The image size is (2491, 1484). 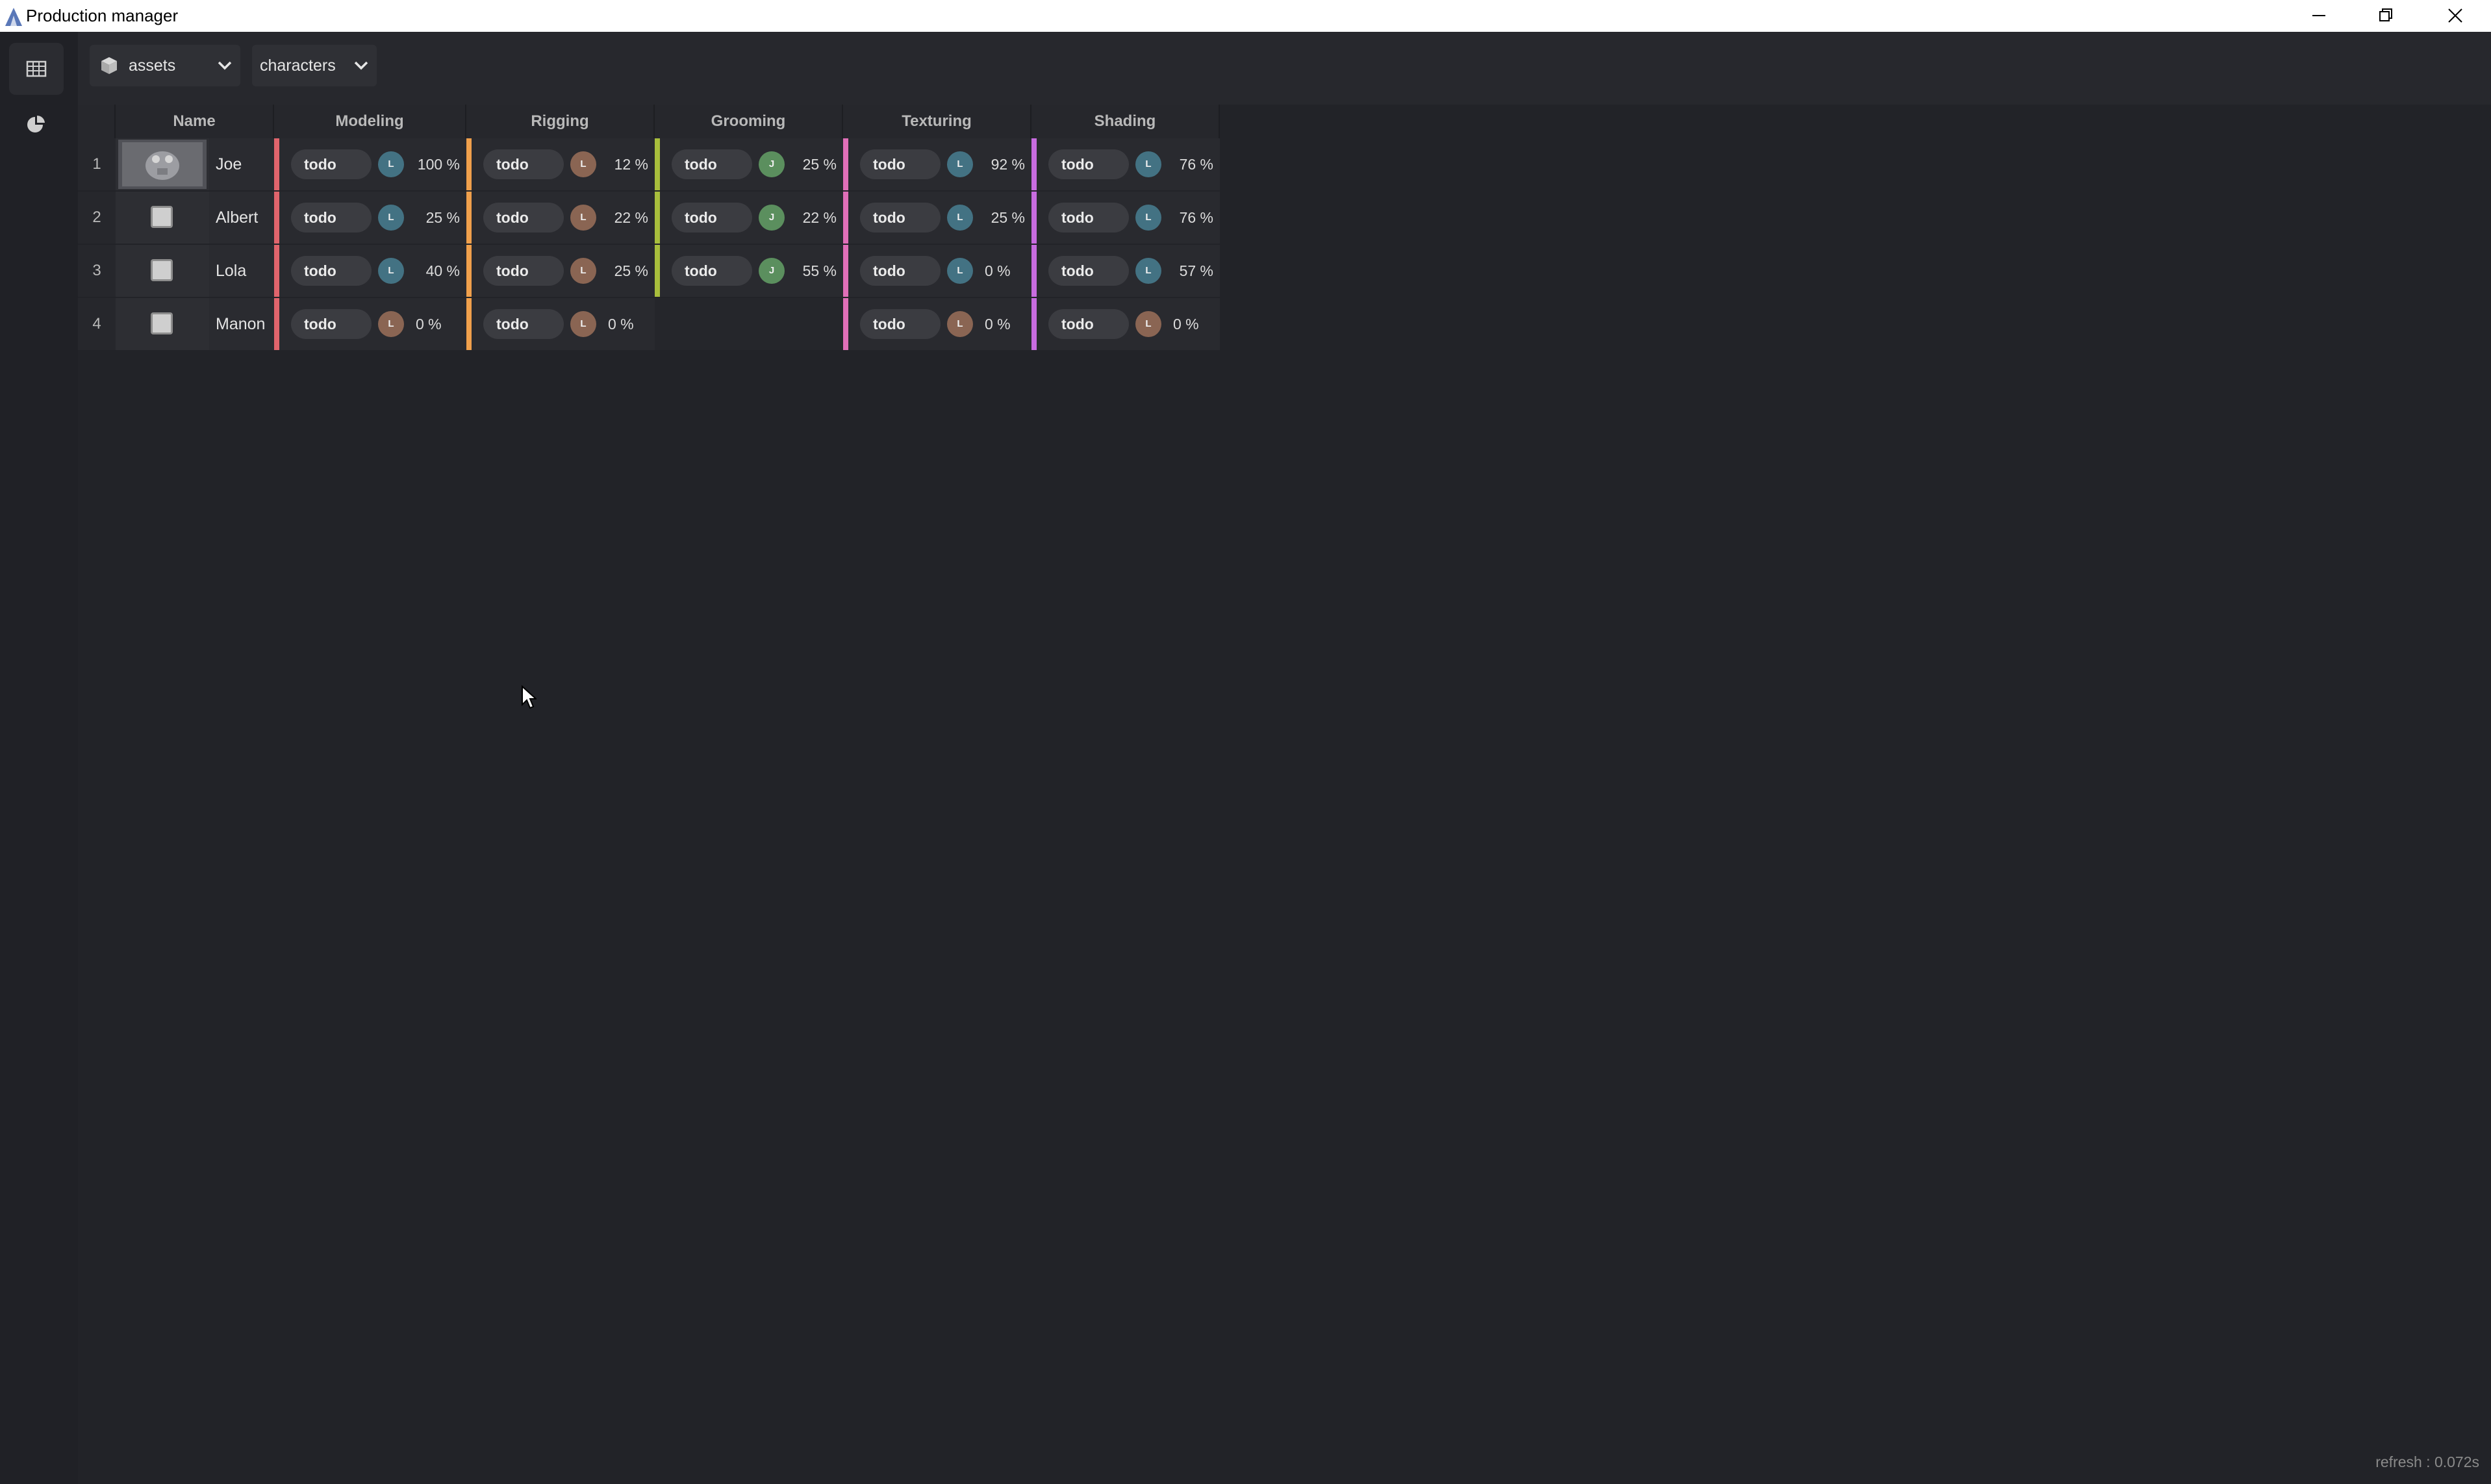 I want to click on task-cell-grooming: todo J 55 %, so click(x=749, y=271).